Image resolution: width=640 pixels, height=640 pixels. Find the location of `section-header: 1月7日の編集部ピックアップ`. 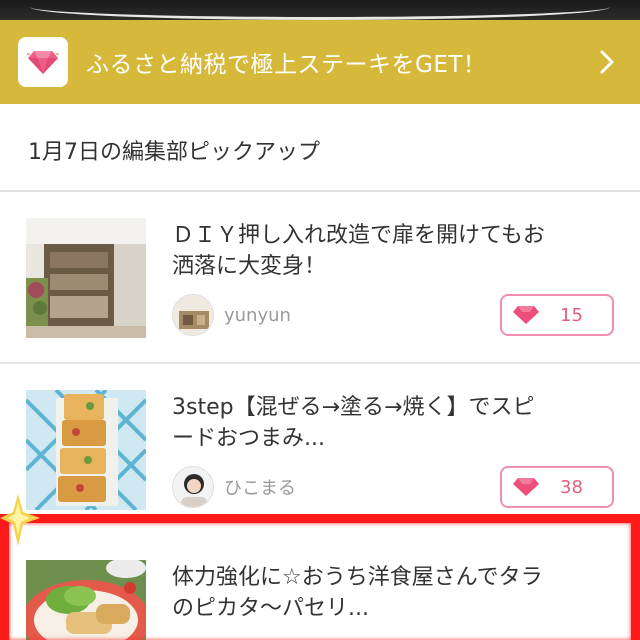

section-header: 1月7日の編集部ピックアップ is located at coordinates (320, 148).